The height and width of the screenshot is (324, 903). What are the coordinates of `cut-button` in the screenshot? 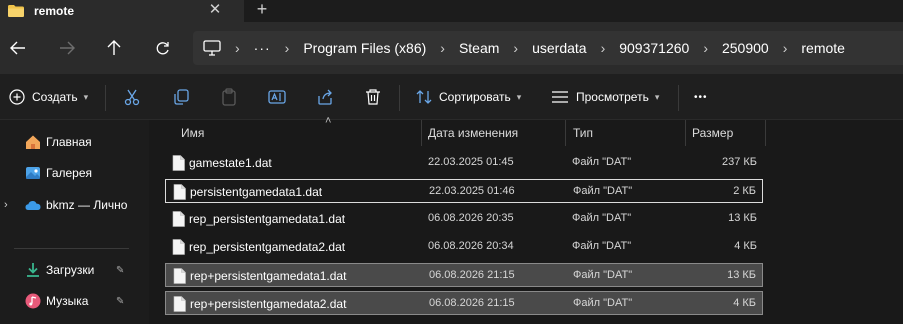 It's located at (132, 97).